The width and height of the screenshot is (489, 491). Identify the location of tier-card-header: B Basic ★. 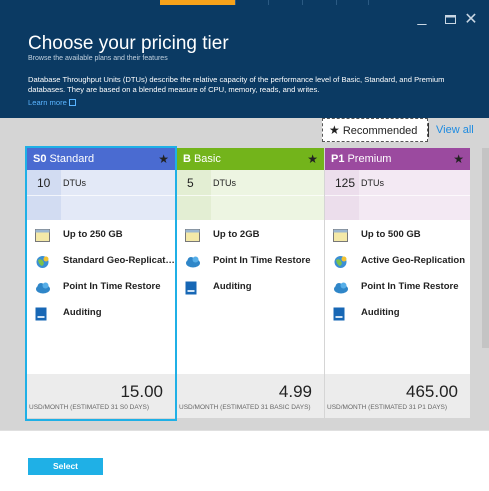
(250, 159).